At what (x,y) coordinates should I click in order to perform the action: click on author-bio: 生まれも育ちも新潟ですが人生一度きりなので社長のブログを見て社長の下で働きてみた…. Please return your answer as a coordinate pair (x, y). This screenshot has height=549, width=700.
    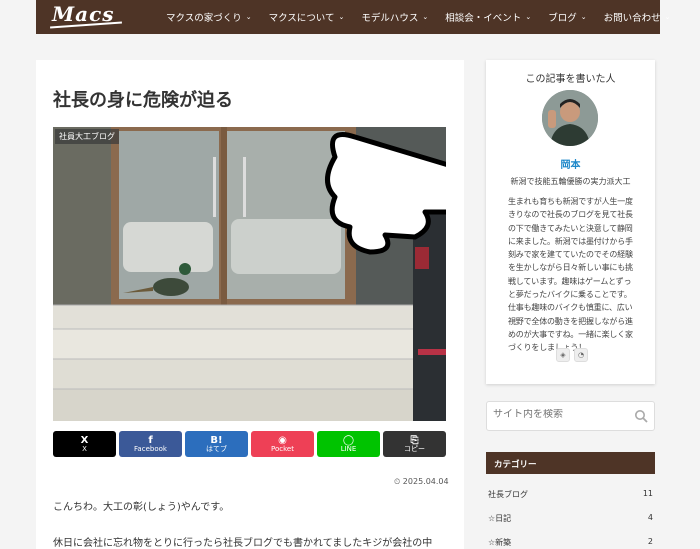
    Looking at the image, I should click on (570, 275).